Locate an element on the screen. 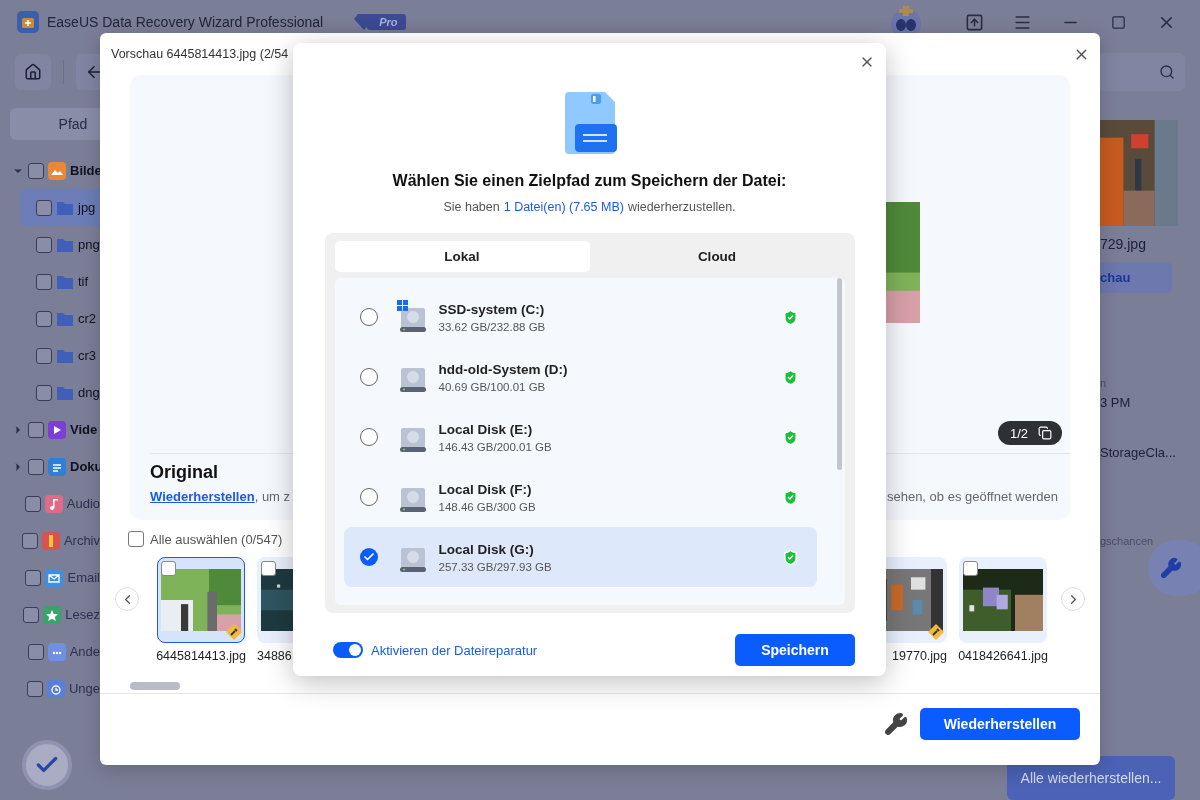  drive-row: Local Disk (E:) 146.43 GB/200.01 GB is located at coordinates (580, 437).